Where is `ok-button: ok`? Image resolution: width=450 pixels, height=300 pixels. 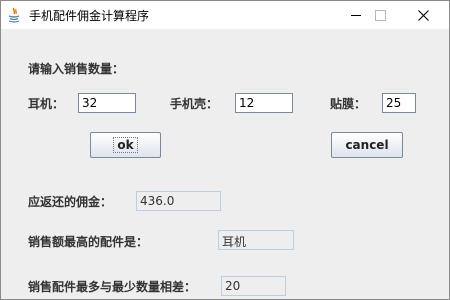
ok-button: ok is located at coordinates (125, 145).